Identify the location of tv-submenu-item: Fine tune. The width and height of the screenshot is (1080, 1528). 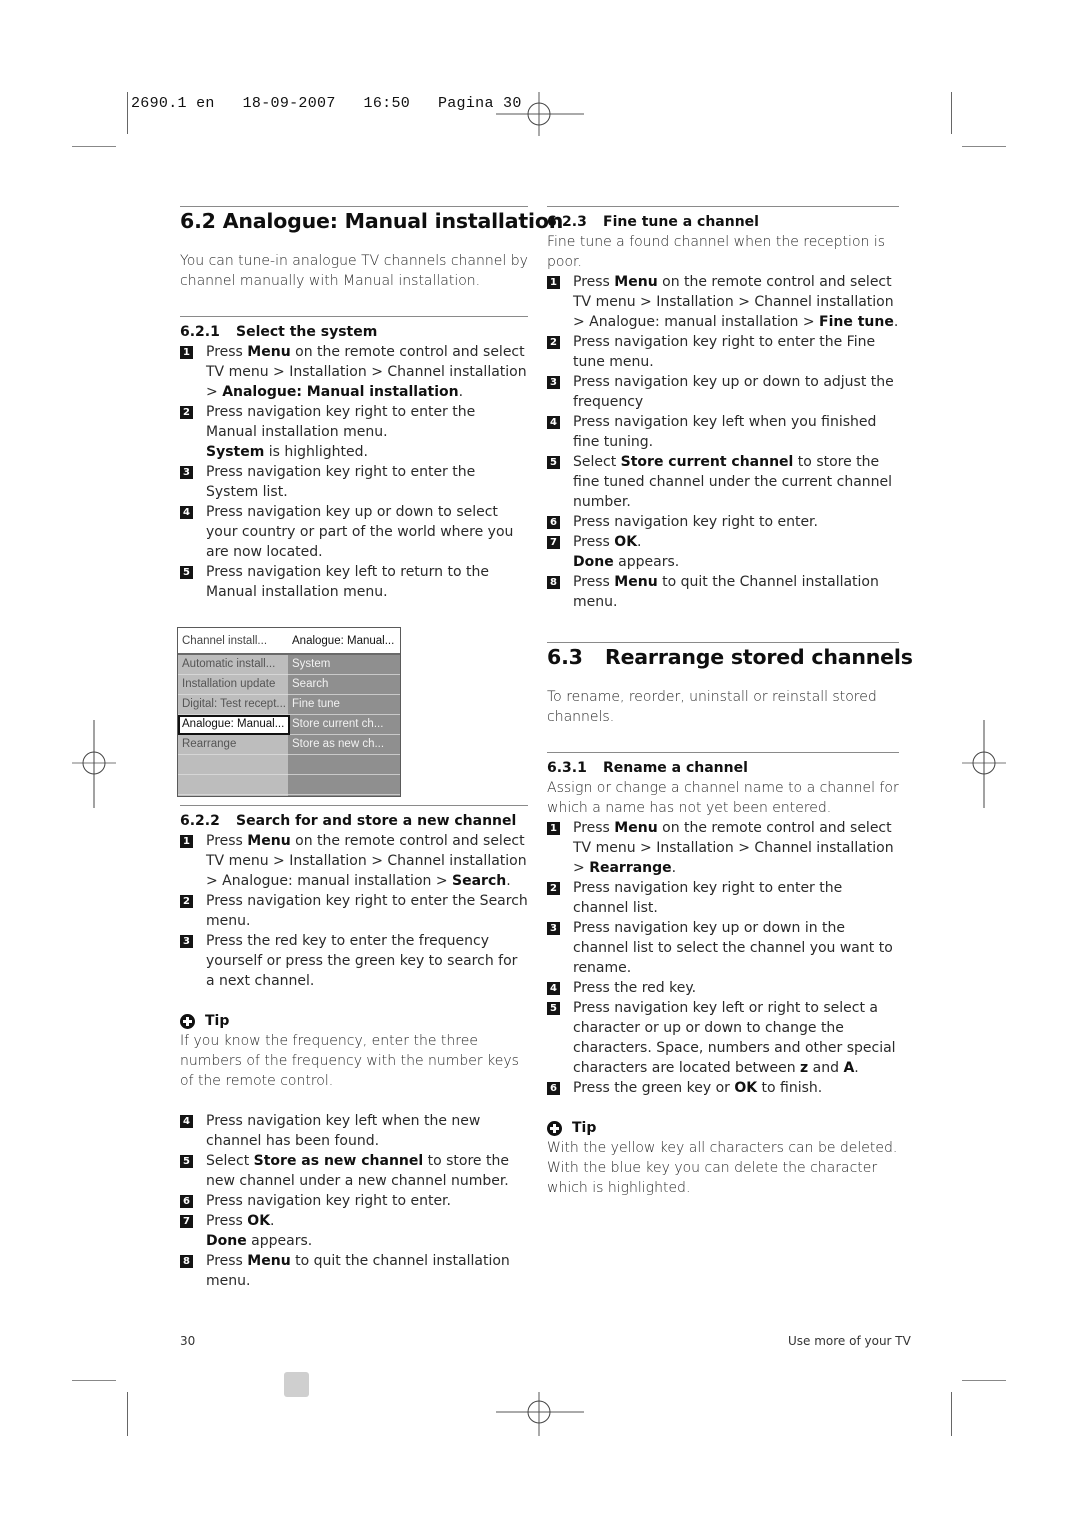
(344, 705).